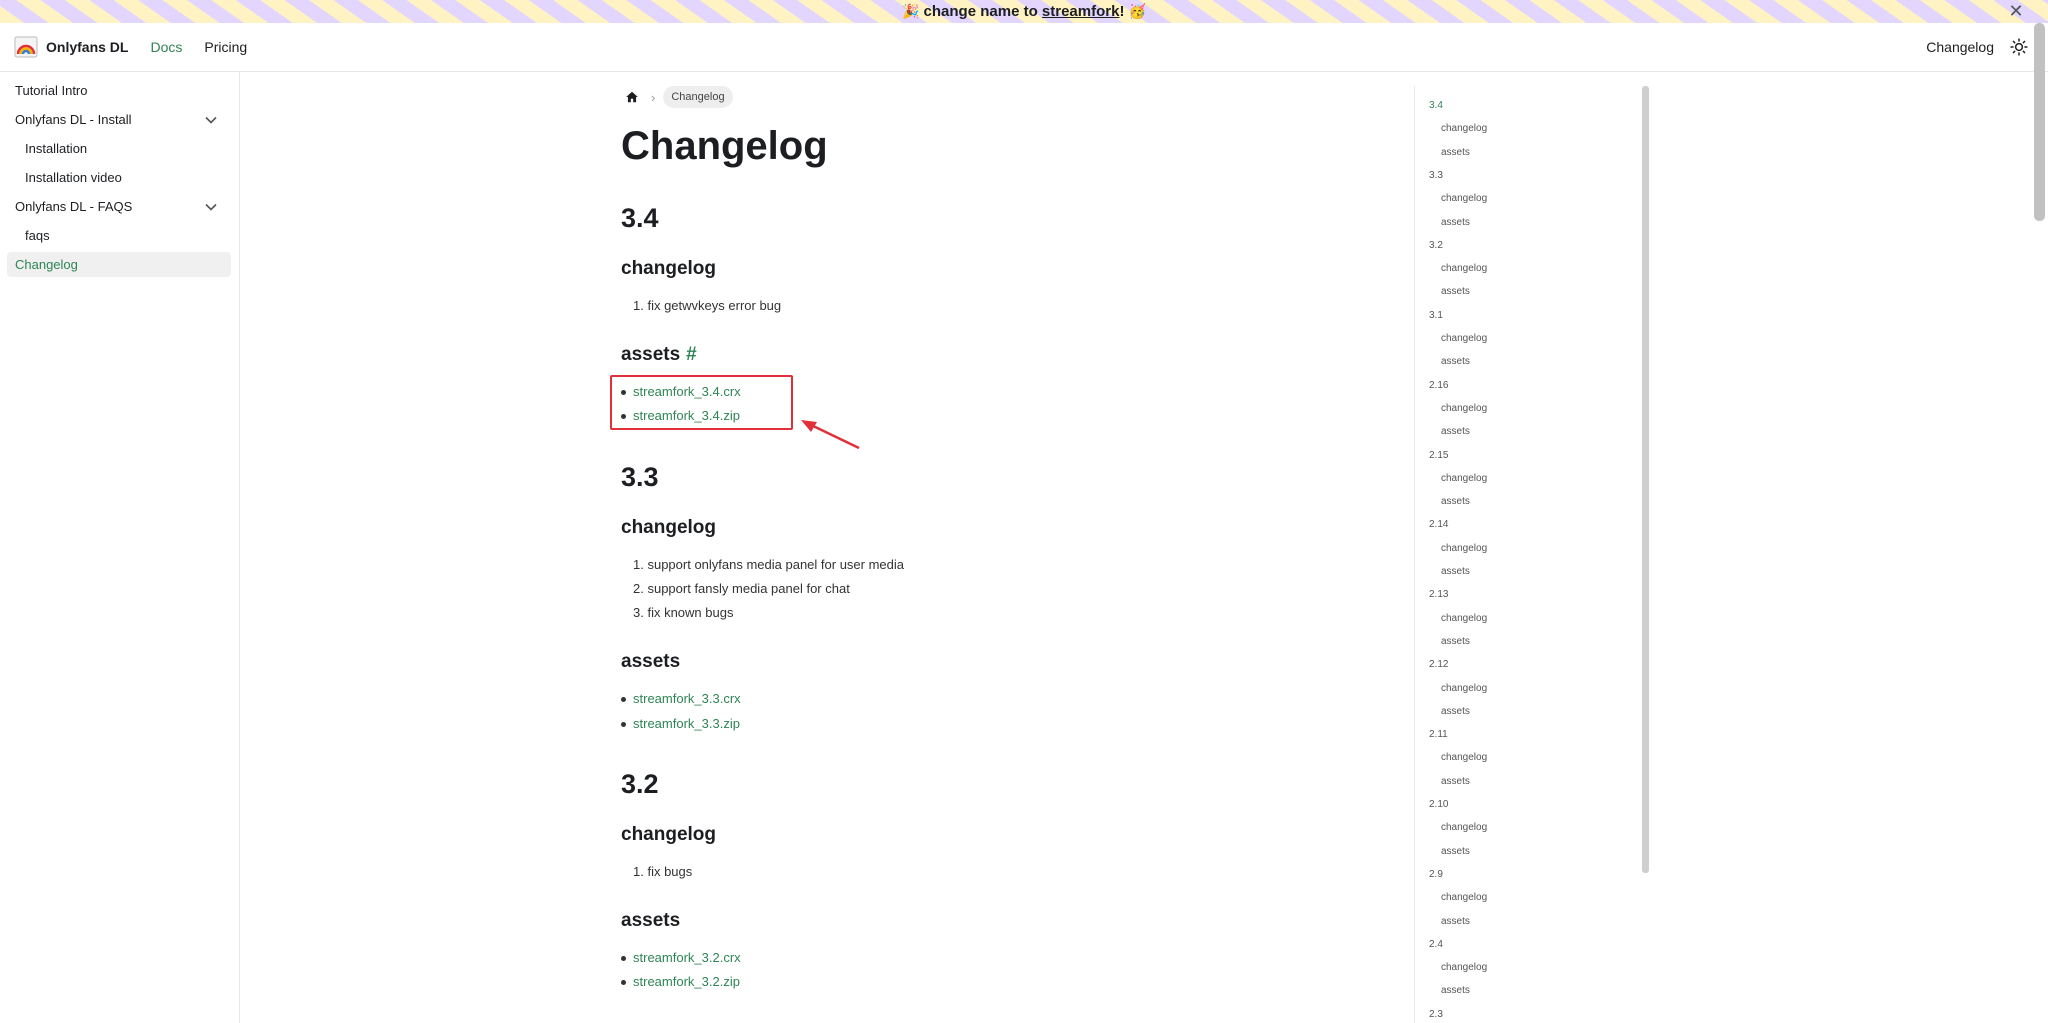 This screenshot has height=1023, width=2048. I want to click on announcement-link: streamfork, so click(1081, 11).